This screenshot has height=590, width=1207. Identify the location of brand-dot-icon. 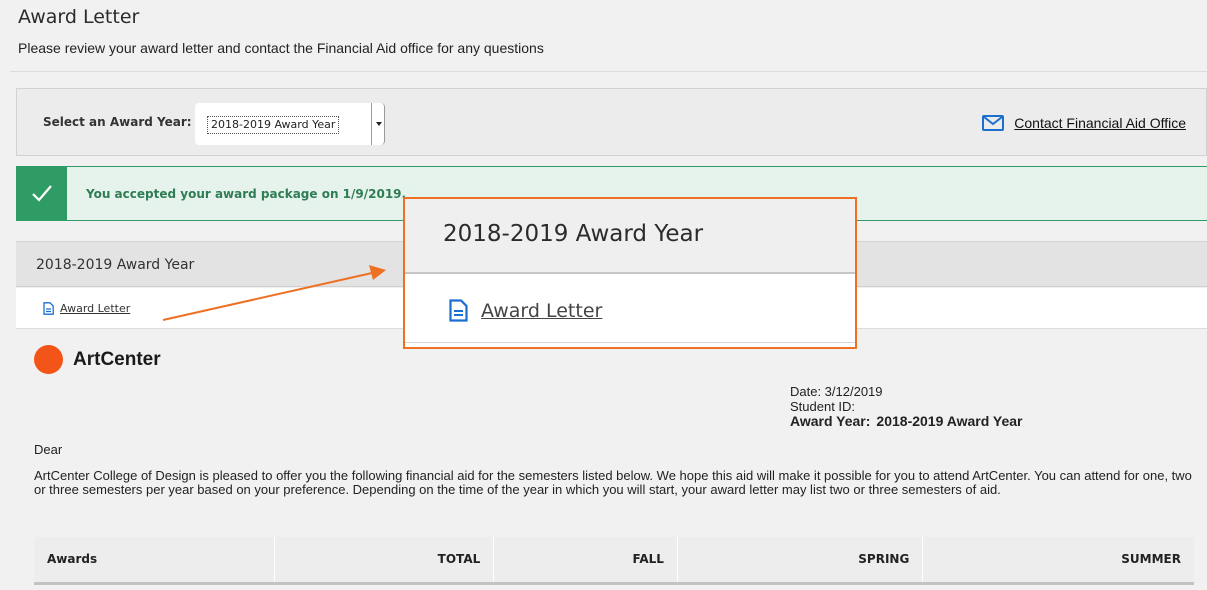
(48, 359).